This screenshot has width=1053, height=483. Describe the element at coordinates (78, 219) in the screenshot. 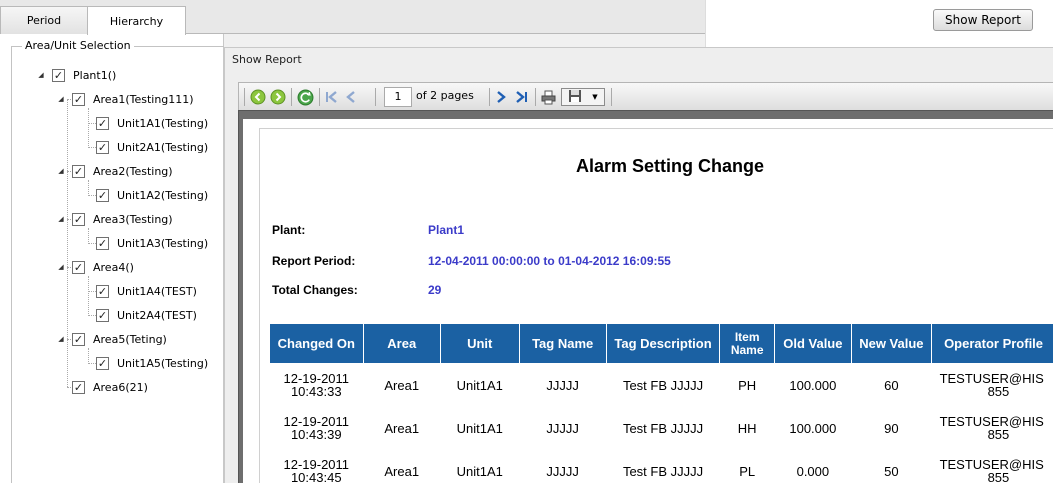

I see `checkbox-area3: ✓` at that location.